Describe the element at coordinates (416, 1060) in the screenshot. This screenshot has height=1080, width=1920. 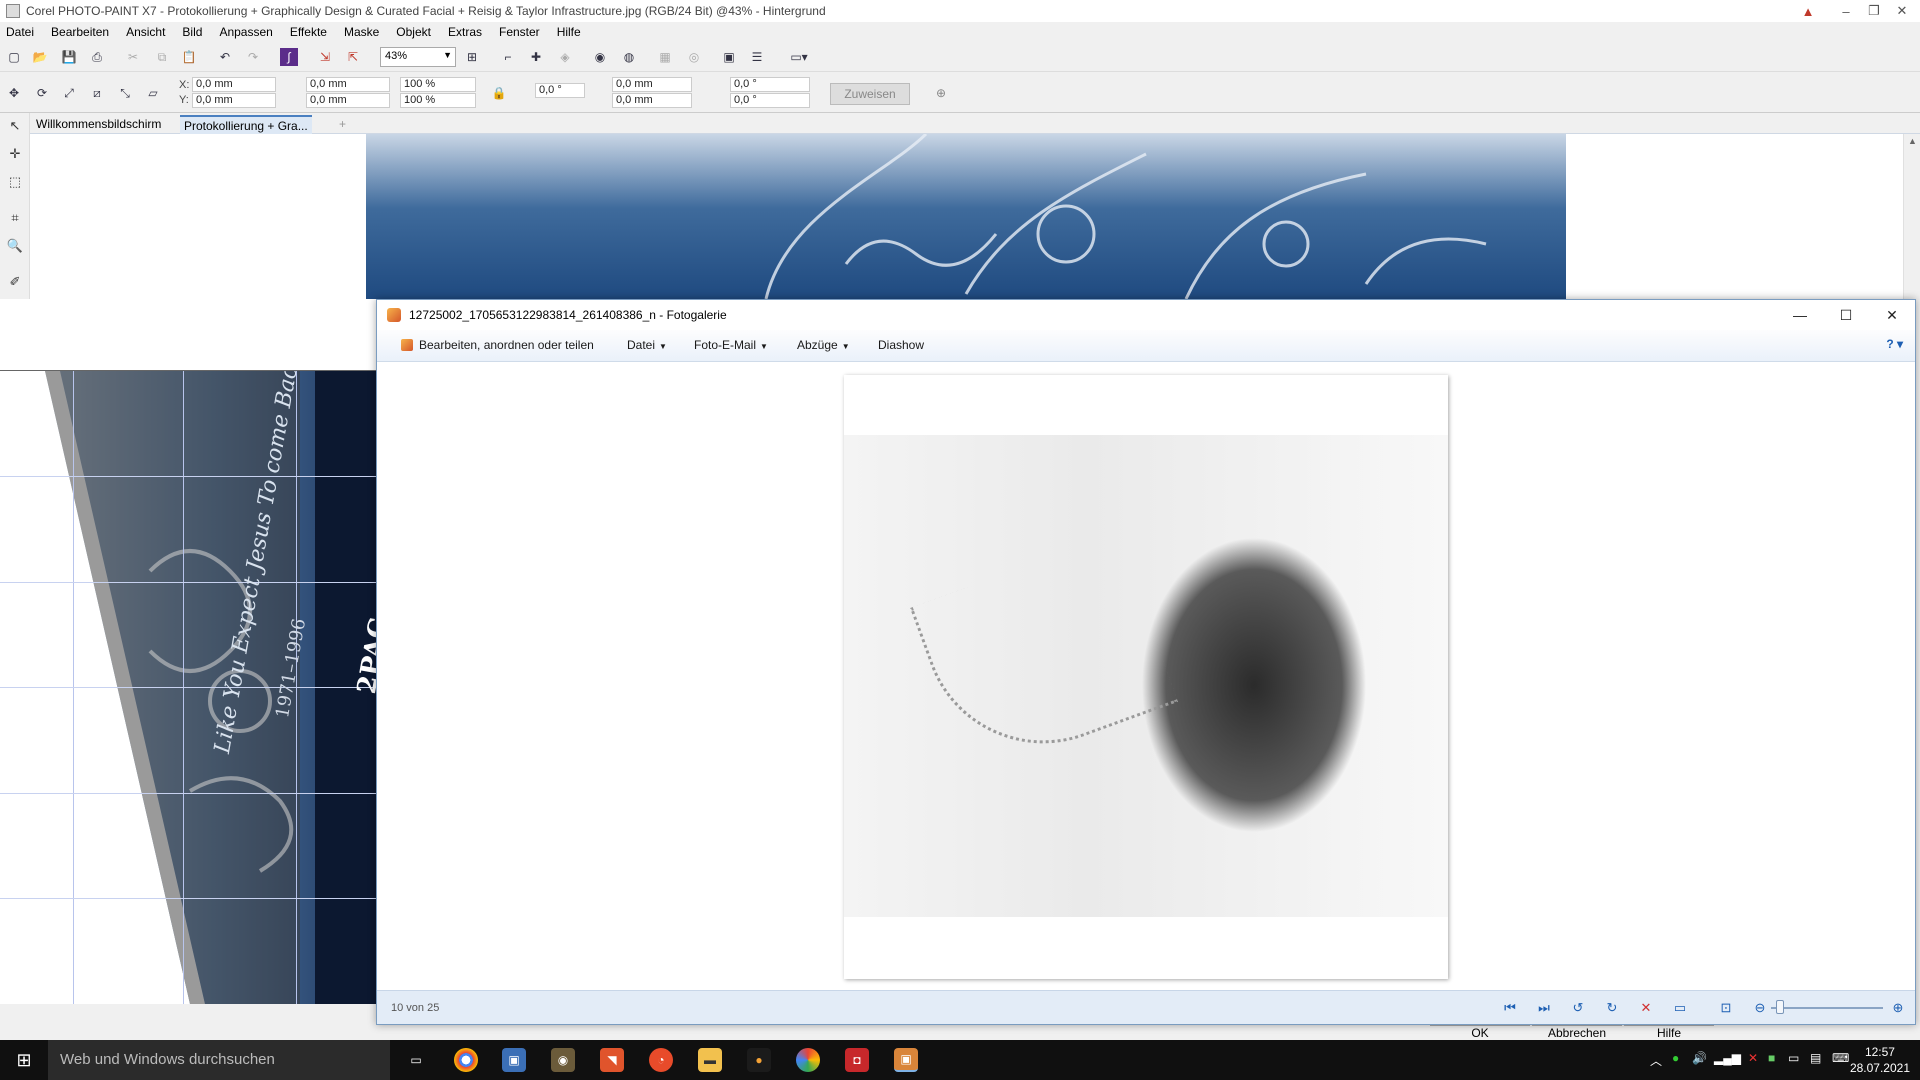
I see `task-view-icon: ▭` at that location.